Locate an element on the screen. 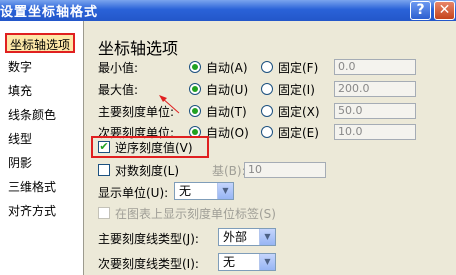 This screenshot has width=456, height=275. major-tick-label: 主要刻度线类型(J): is located at coordinates (148, 239).